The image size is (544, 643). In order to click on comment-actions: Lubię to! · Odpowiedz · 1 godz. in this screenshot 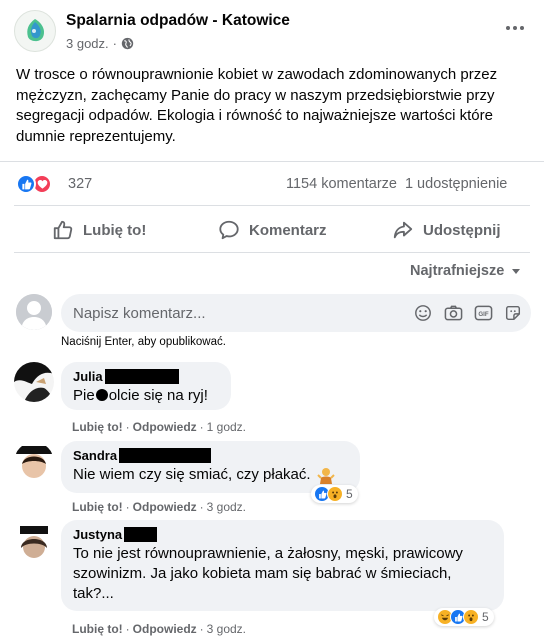, I will do `click(159, 427)`.